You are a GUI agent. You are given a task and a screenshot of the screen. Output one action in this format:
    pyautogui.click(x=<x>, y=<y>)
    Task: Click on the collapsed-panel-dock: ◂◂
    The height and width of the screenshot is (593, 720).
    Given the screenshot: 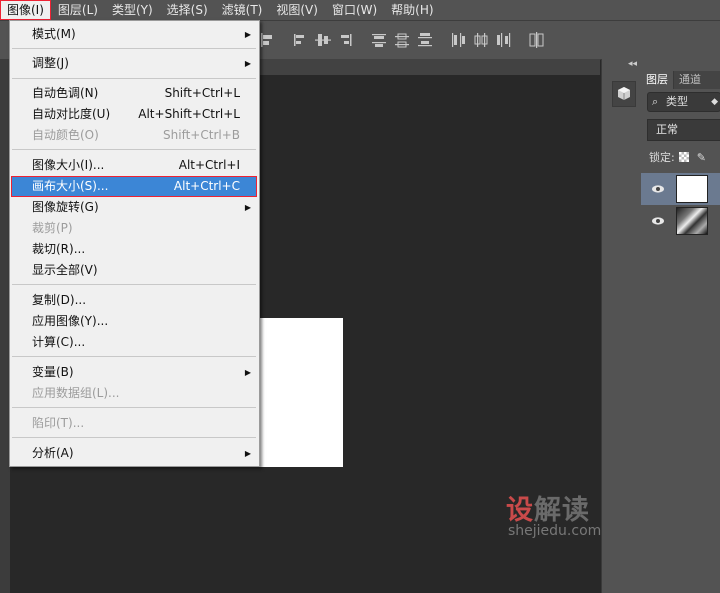 What is the action you would take?
    pyautogui.click(x=621, y=326)
    